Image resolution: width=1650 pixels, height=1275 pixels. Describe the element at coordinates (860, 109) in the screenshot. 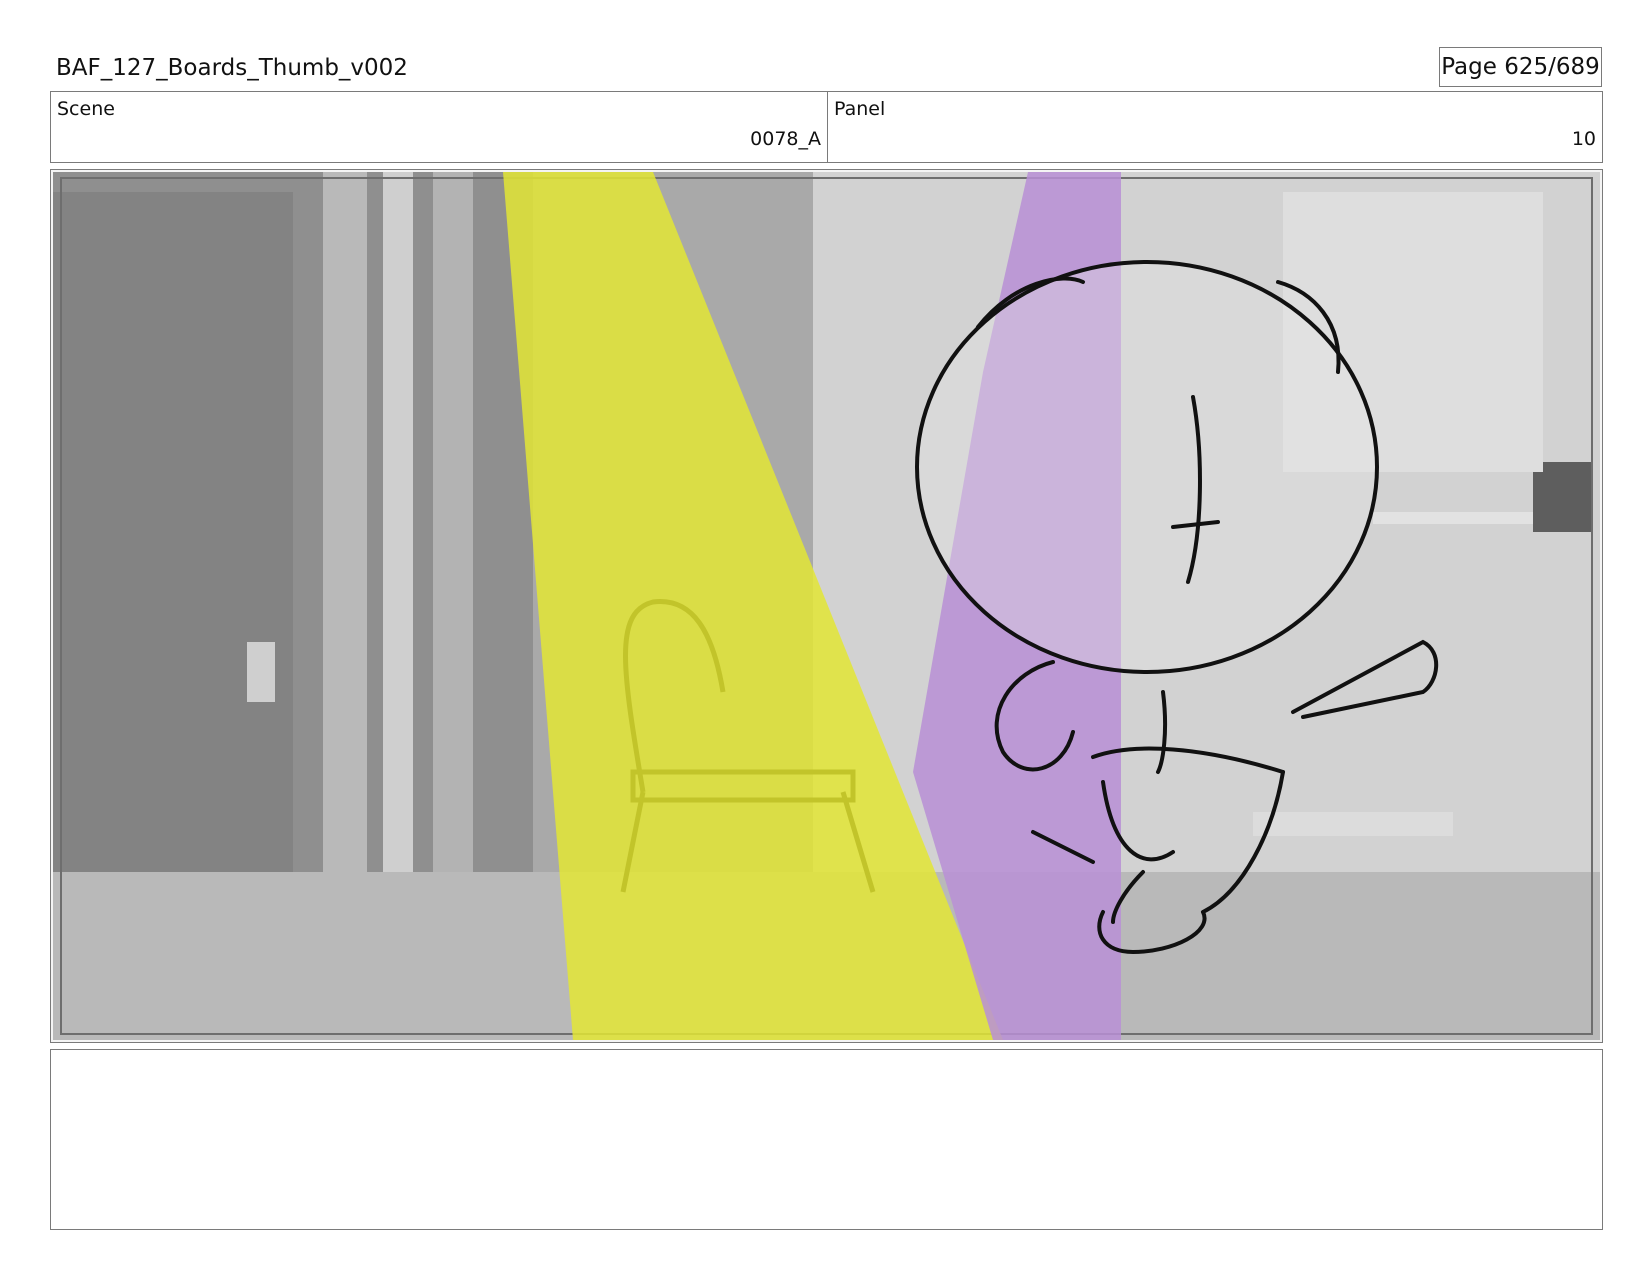

I see `panel-label: Panel` at that location.